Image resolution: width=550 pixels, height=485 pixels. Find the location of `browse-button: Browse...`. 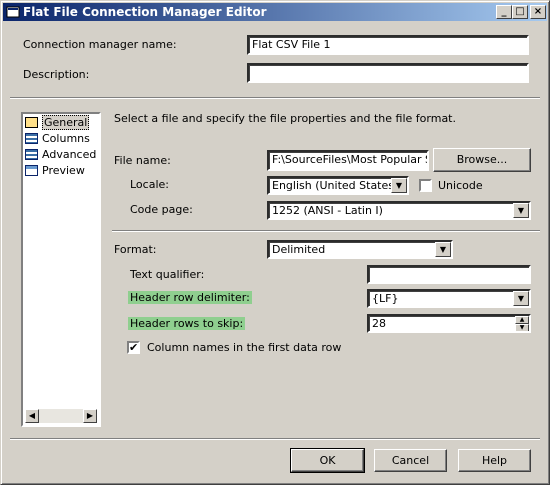

browse-button: Browse... is located at coordinates (482, 160).